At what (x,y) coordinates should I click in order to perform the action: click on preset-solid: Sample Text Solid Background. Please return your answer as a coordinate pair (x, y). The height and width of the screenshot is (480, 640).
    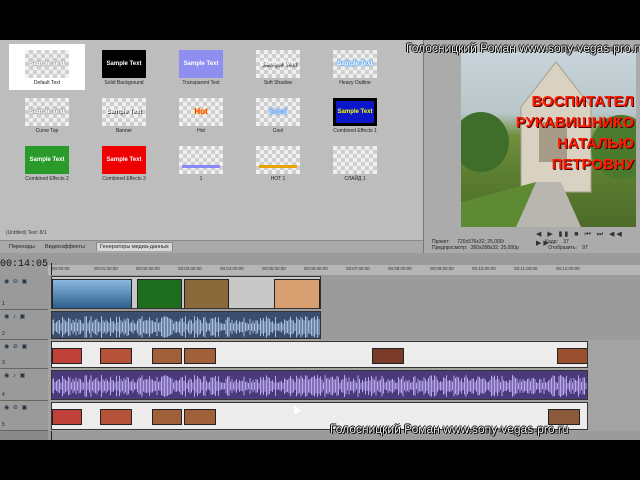
    Looking at the image, I should click on (124, 67).